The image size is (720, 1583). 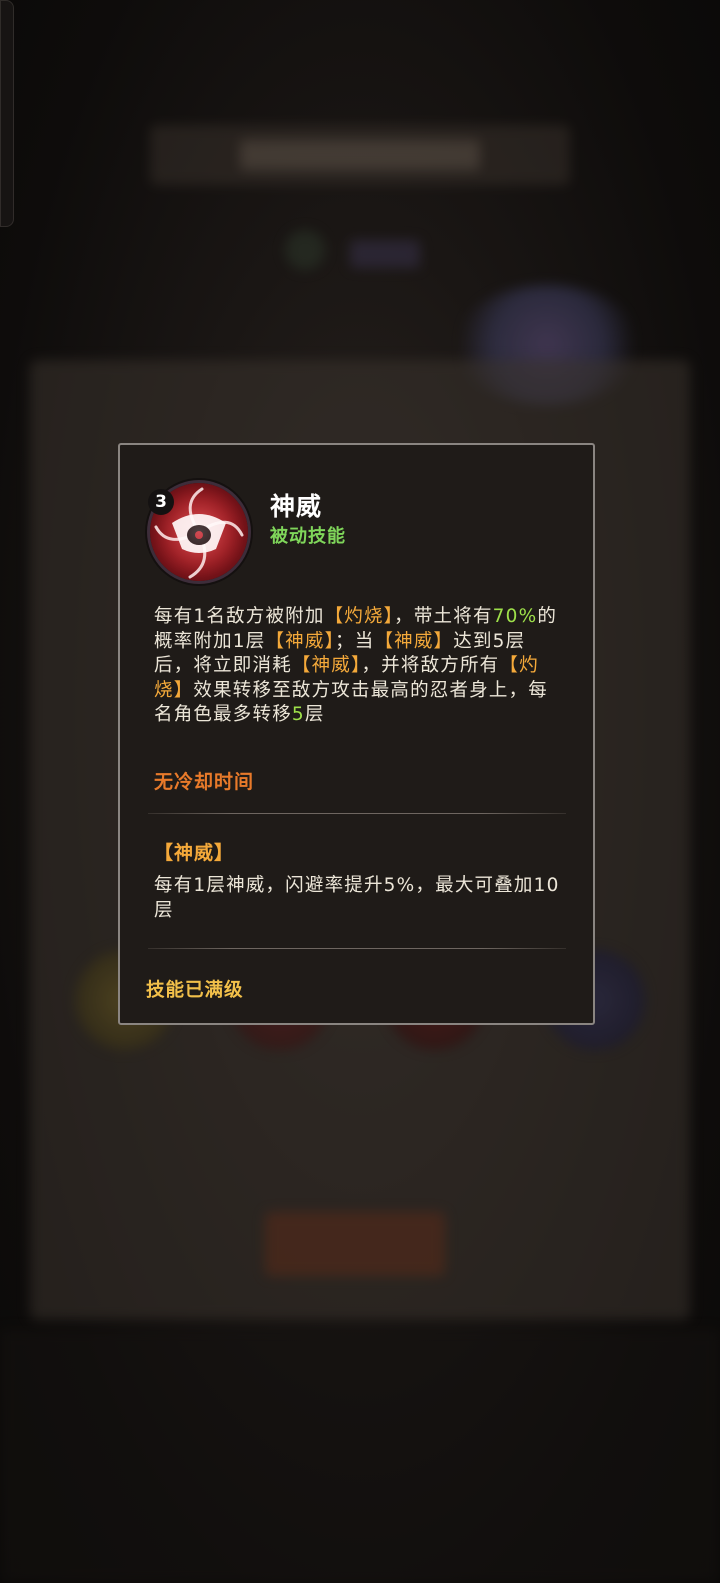 What do you see at coordinates (161, 502) in the screenshot?
I see `skill-level-badge: 3` at bounding box center [161, 502].